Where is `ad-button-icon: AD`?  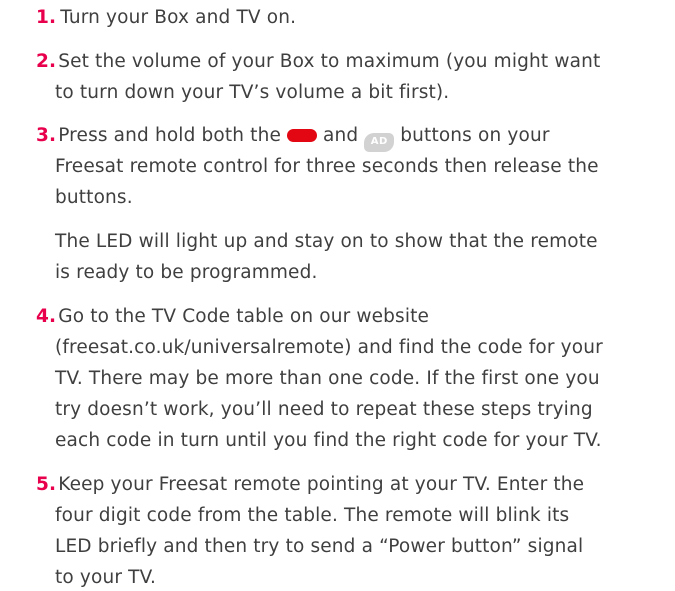 ad-button-icon: AD is located at coordinates (379, 142).